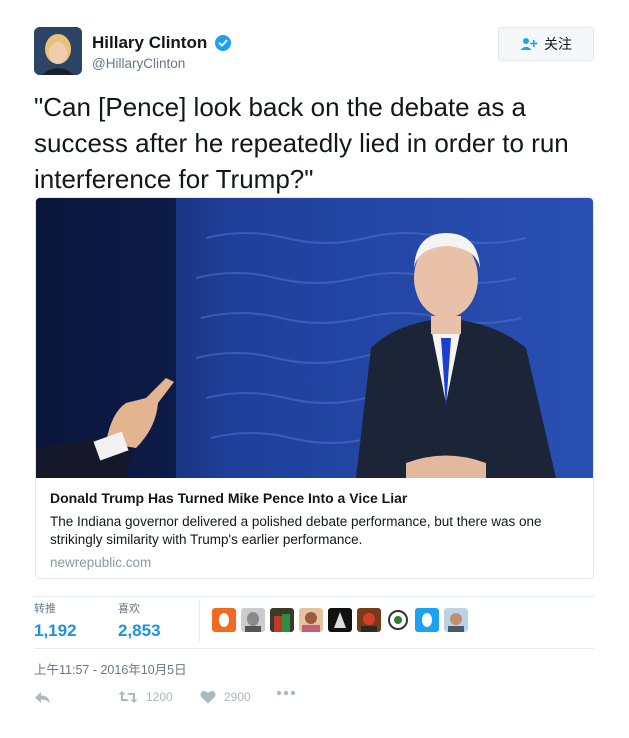 The image size is (629, 738). What do you see at coordinates (529, 44) in the screenshot?
I see `add-user-icon` at bounding box center [529, 44].